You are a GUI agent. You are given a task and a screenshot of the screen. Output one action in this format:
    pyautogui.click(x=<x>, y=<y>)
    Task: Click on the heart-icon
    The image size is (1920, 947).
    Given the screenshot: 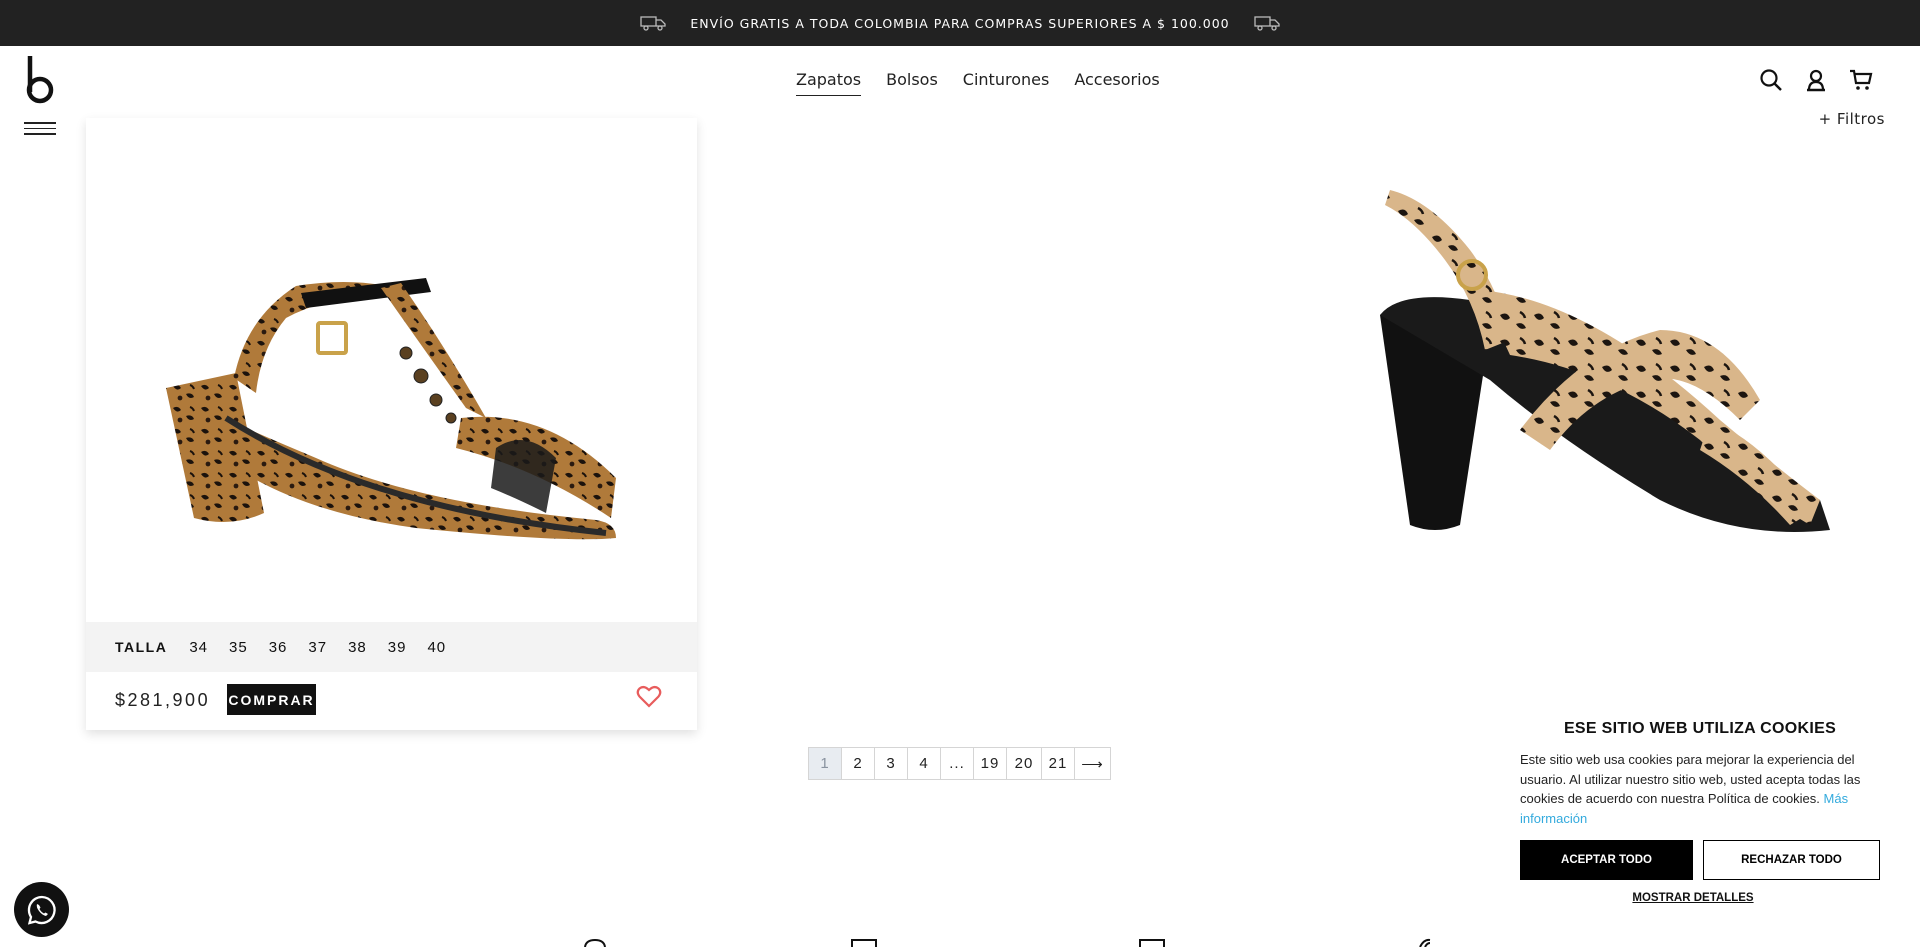 What is the action you would take?
    pyautogui.click(x=649, y=697)
    